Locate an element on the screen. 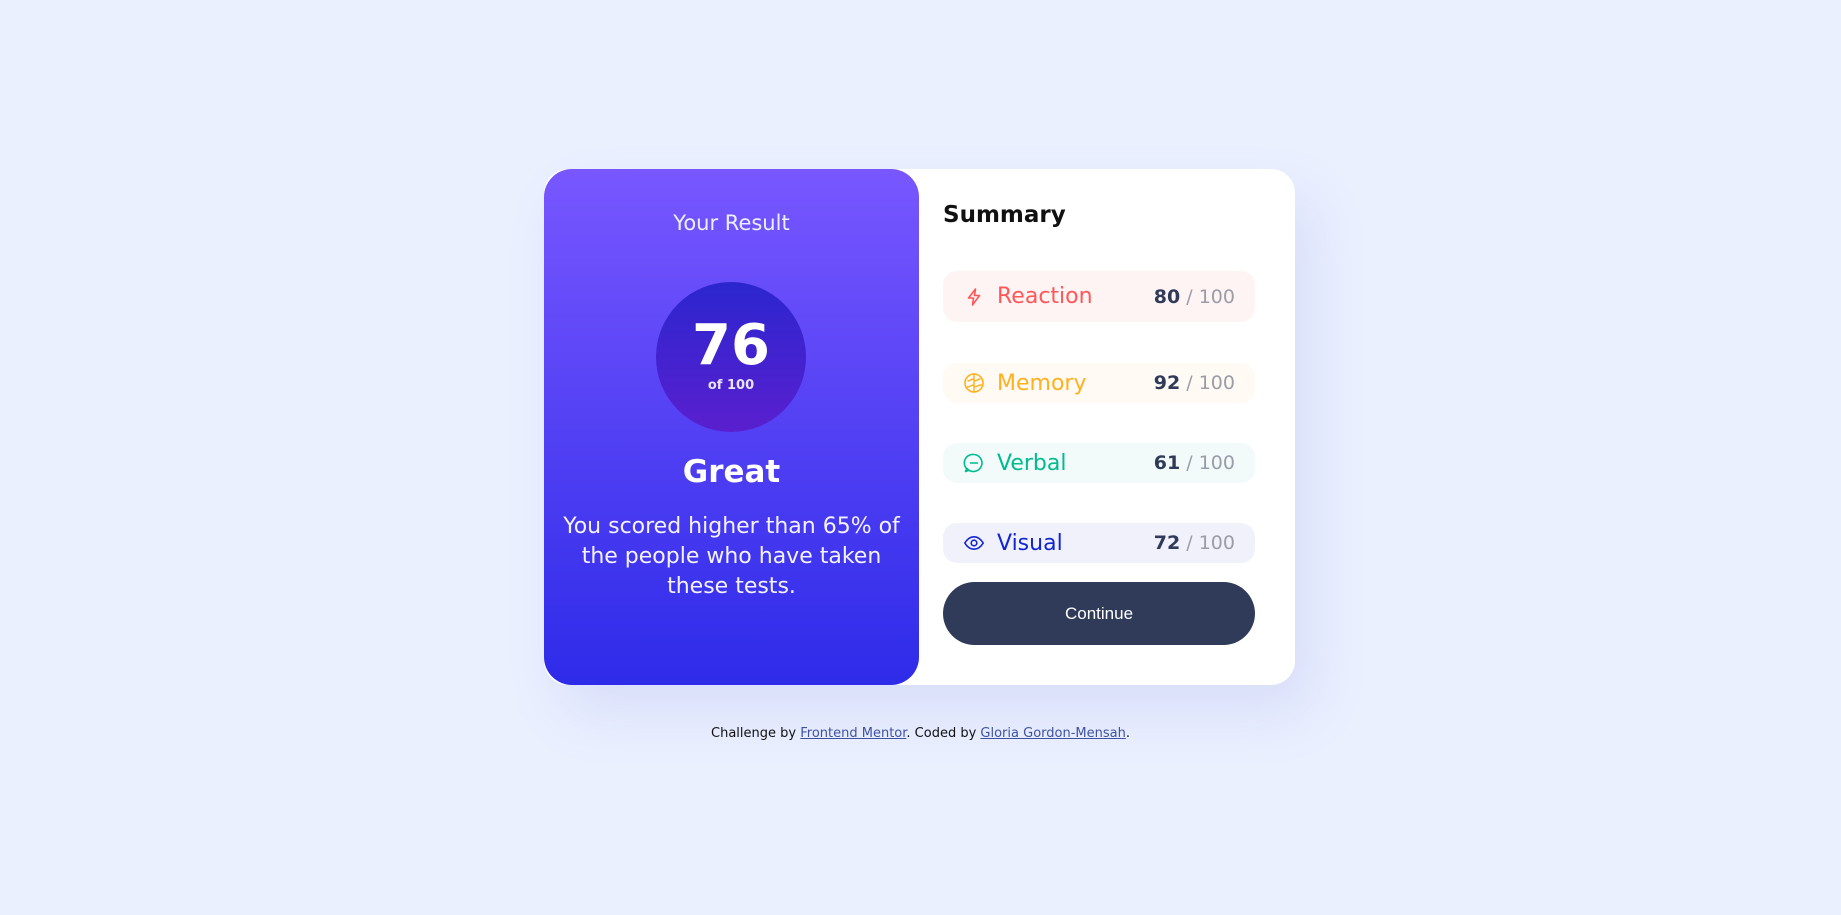 Image resolution: width=1841 pixels, height=915 pixels. score-number: 72 is located at coordinates (1167, 543).